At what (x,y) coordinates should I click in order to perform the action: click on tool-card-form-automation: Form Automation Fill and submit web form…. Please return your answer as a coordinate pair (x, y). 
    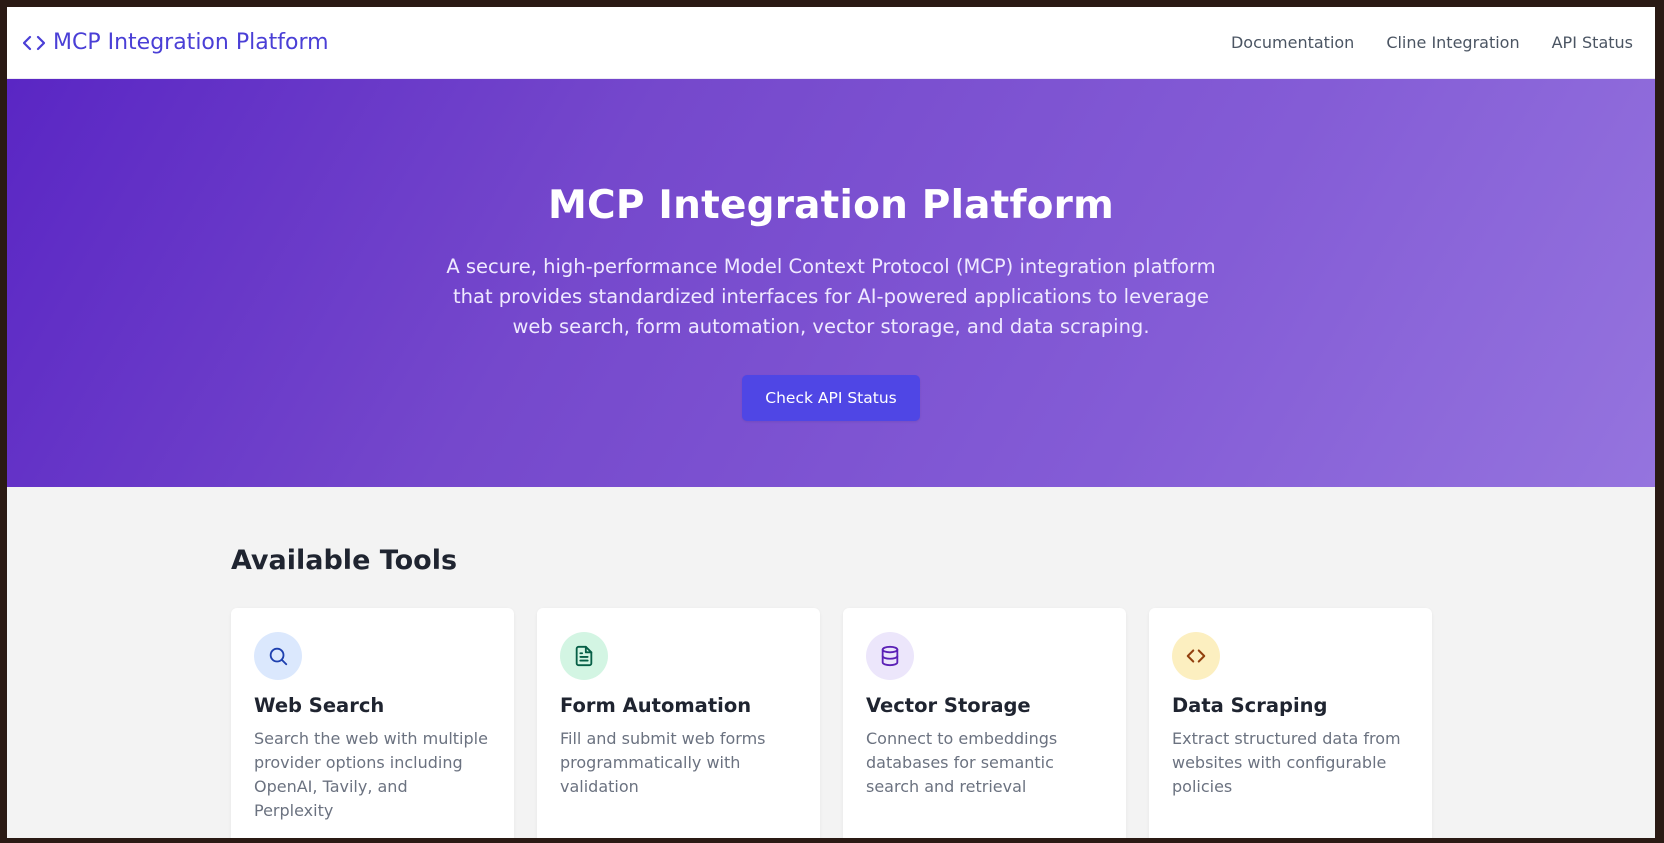
    Looking at the image, I should click on (678, 723).